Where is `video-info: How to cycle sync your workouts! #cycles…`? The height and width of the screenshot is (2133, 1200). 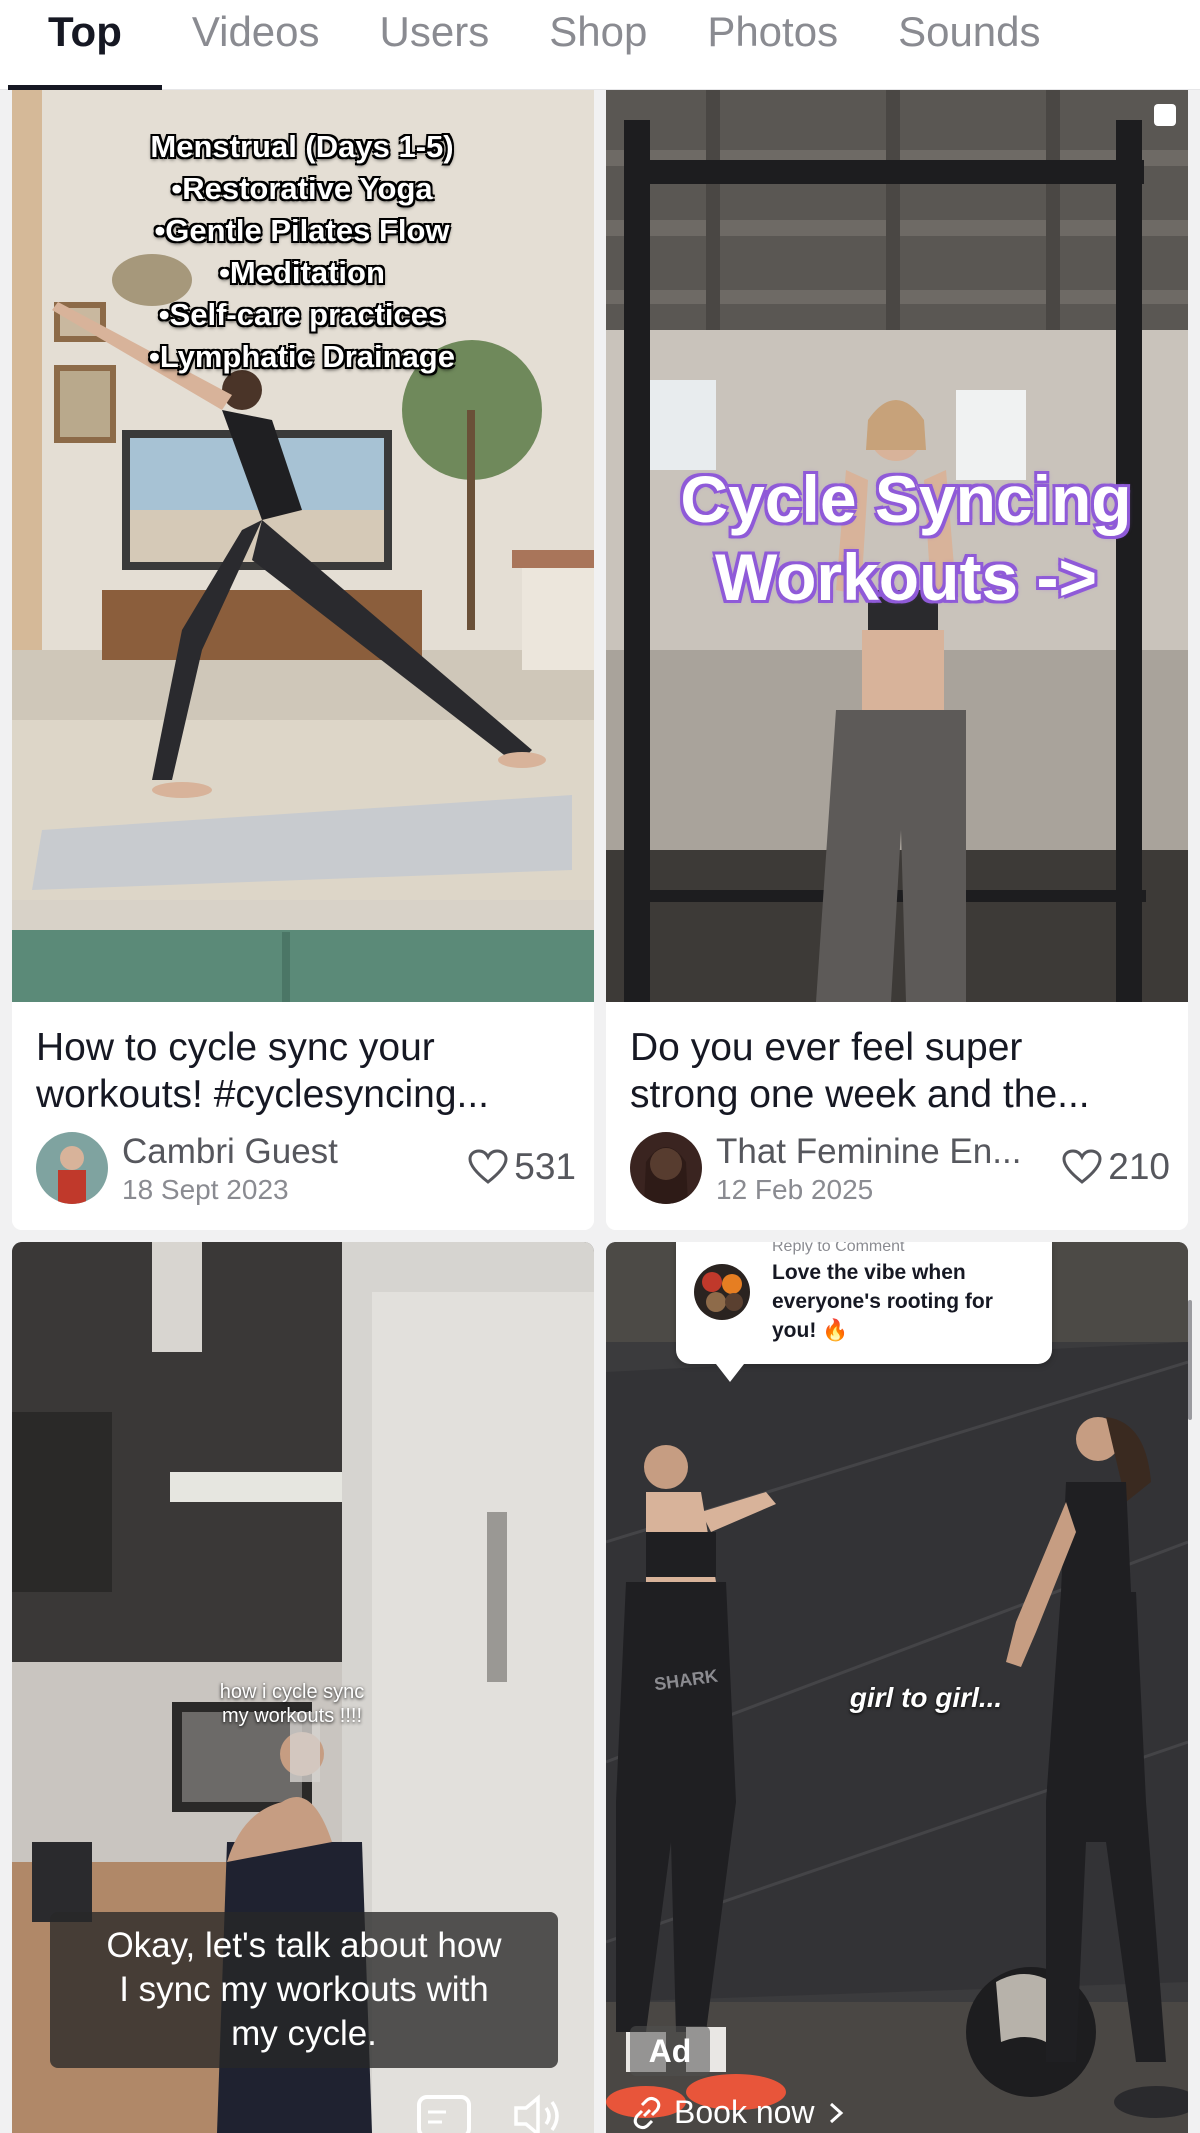 video-info: How to cycle sync your workouts! #cycles… is located at coordinates (303, 1116).